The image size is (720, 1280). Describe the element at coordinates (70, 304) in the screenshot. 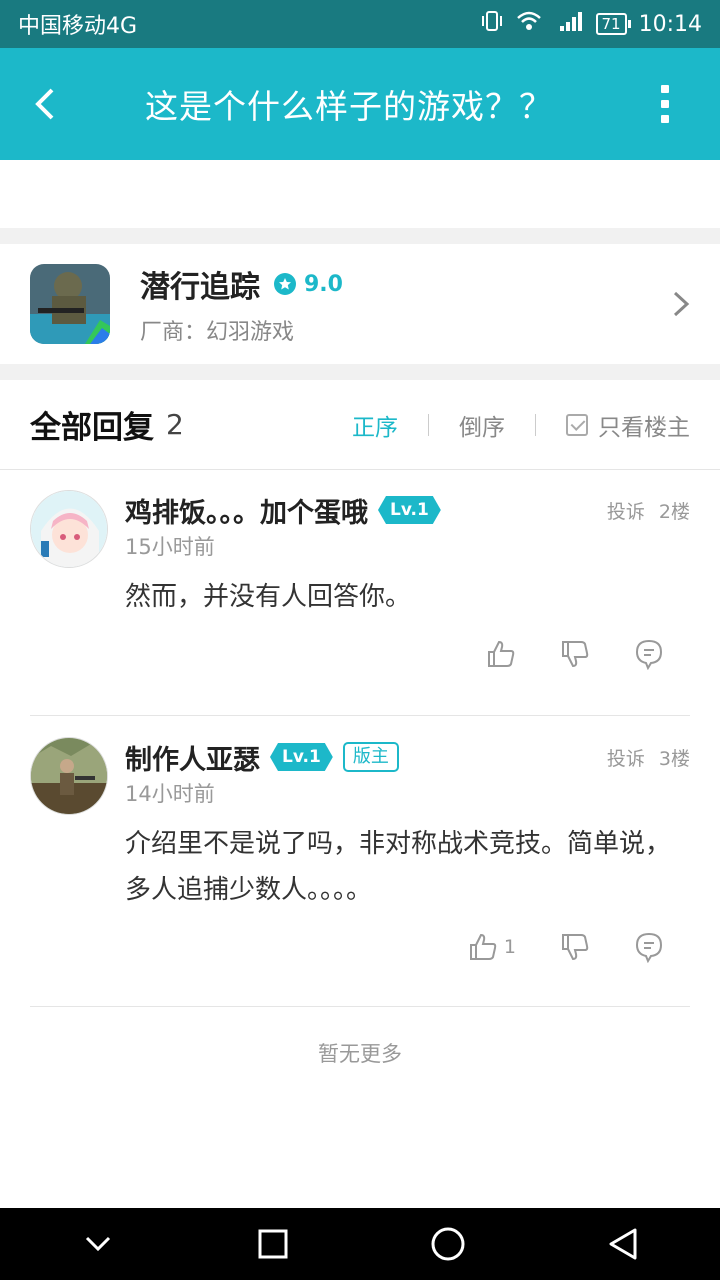

I see `game-icon-image` at that location.